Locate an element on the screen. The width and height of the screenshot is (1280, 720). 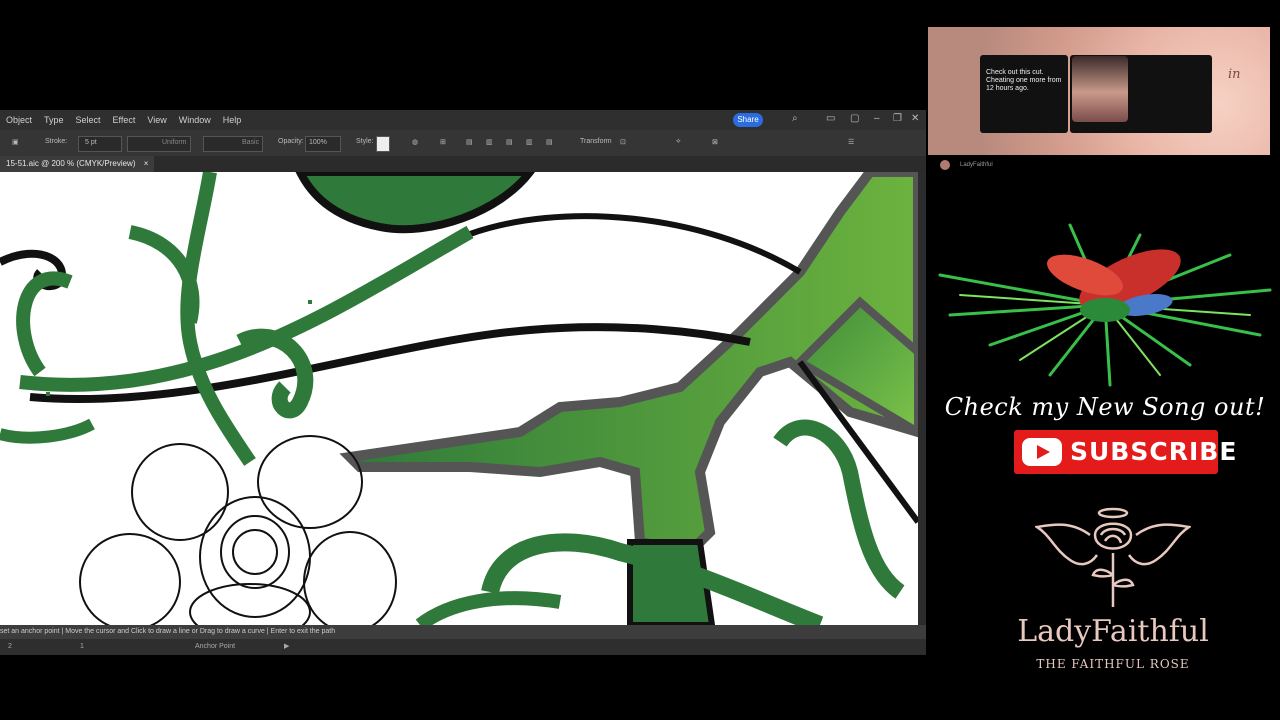
opacity-field: 100% is located at coordinates (323, 144).